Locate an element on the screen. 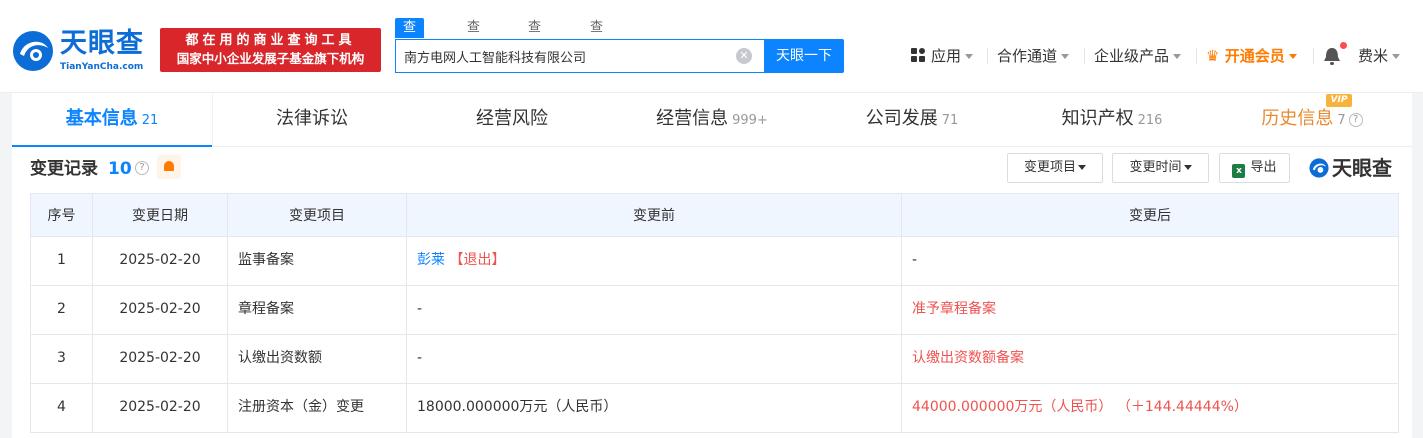 Image resolution: width=1423 pixels, height=438 pixels. monitor-alert-icon is located at coordinates (169, 167).